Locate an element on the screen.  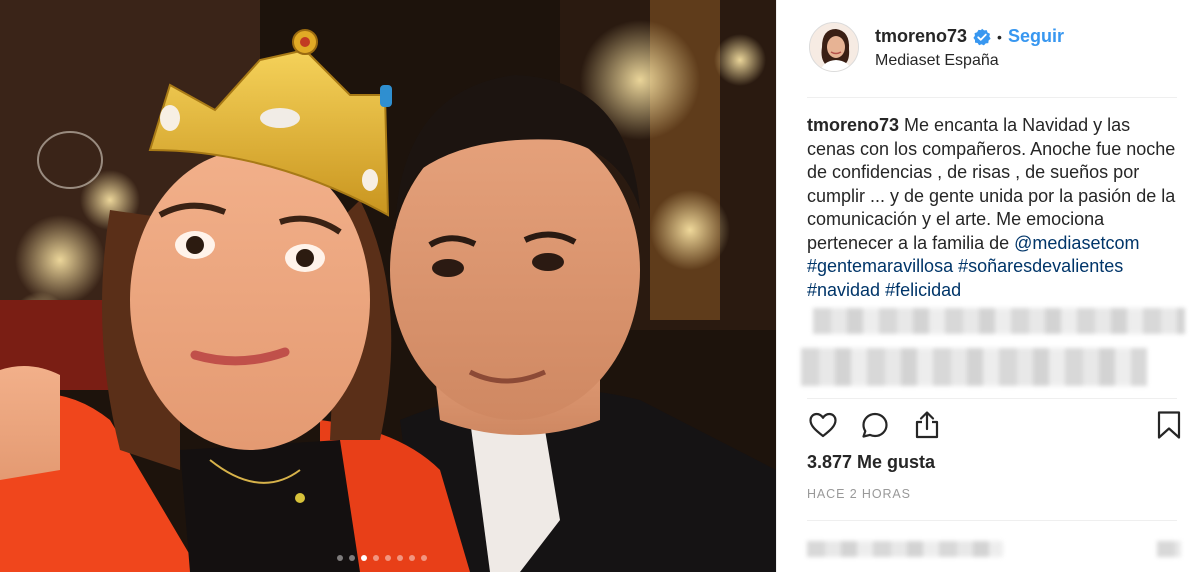
likes-count: 3.877 Me gusta is located at coordinates (871, 462).